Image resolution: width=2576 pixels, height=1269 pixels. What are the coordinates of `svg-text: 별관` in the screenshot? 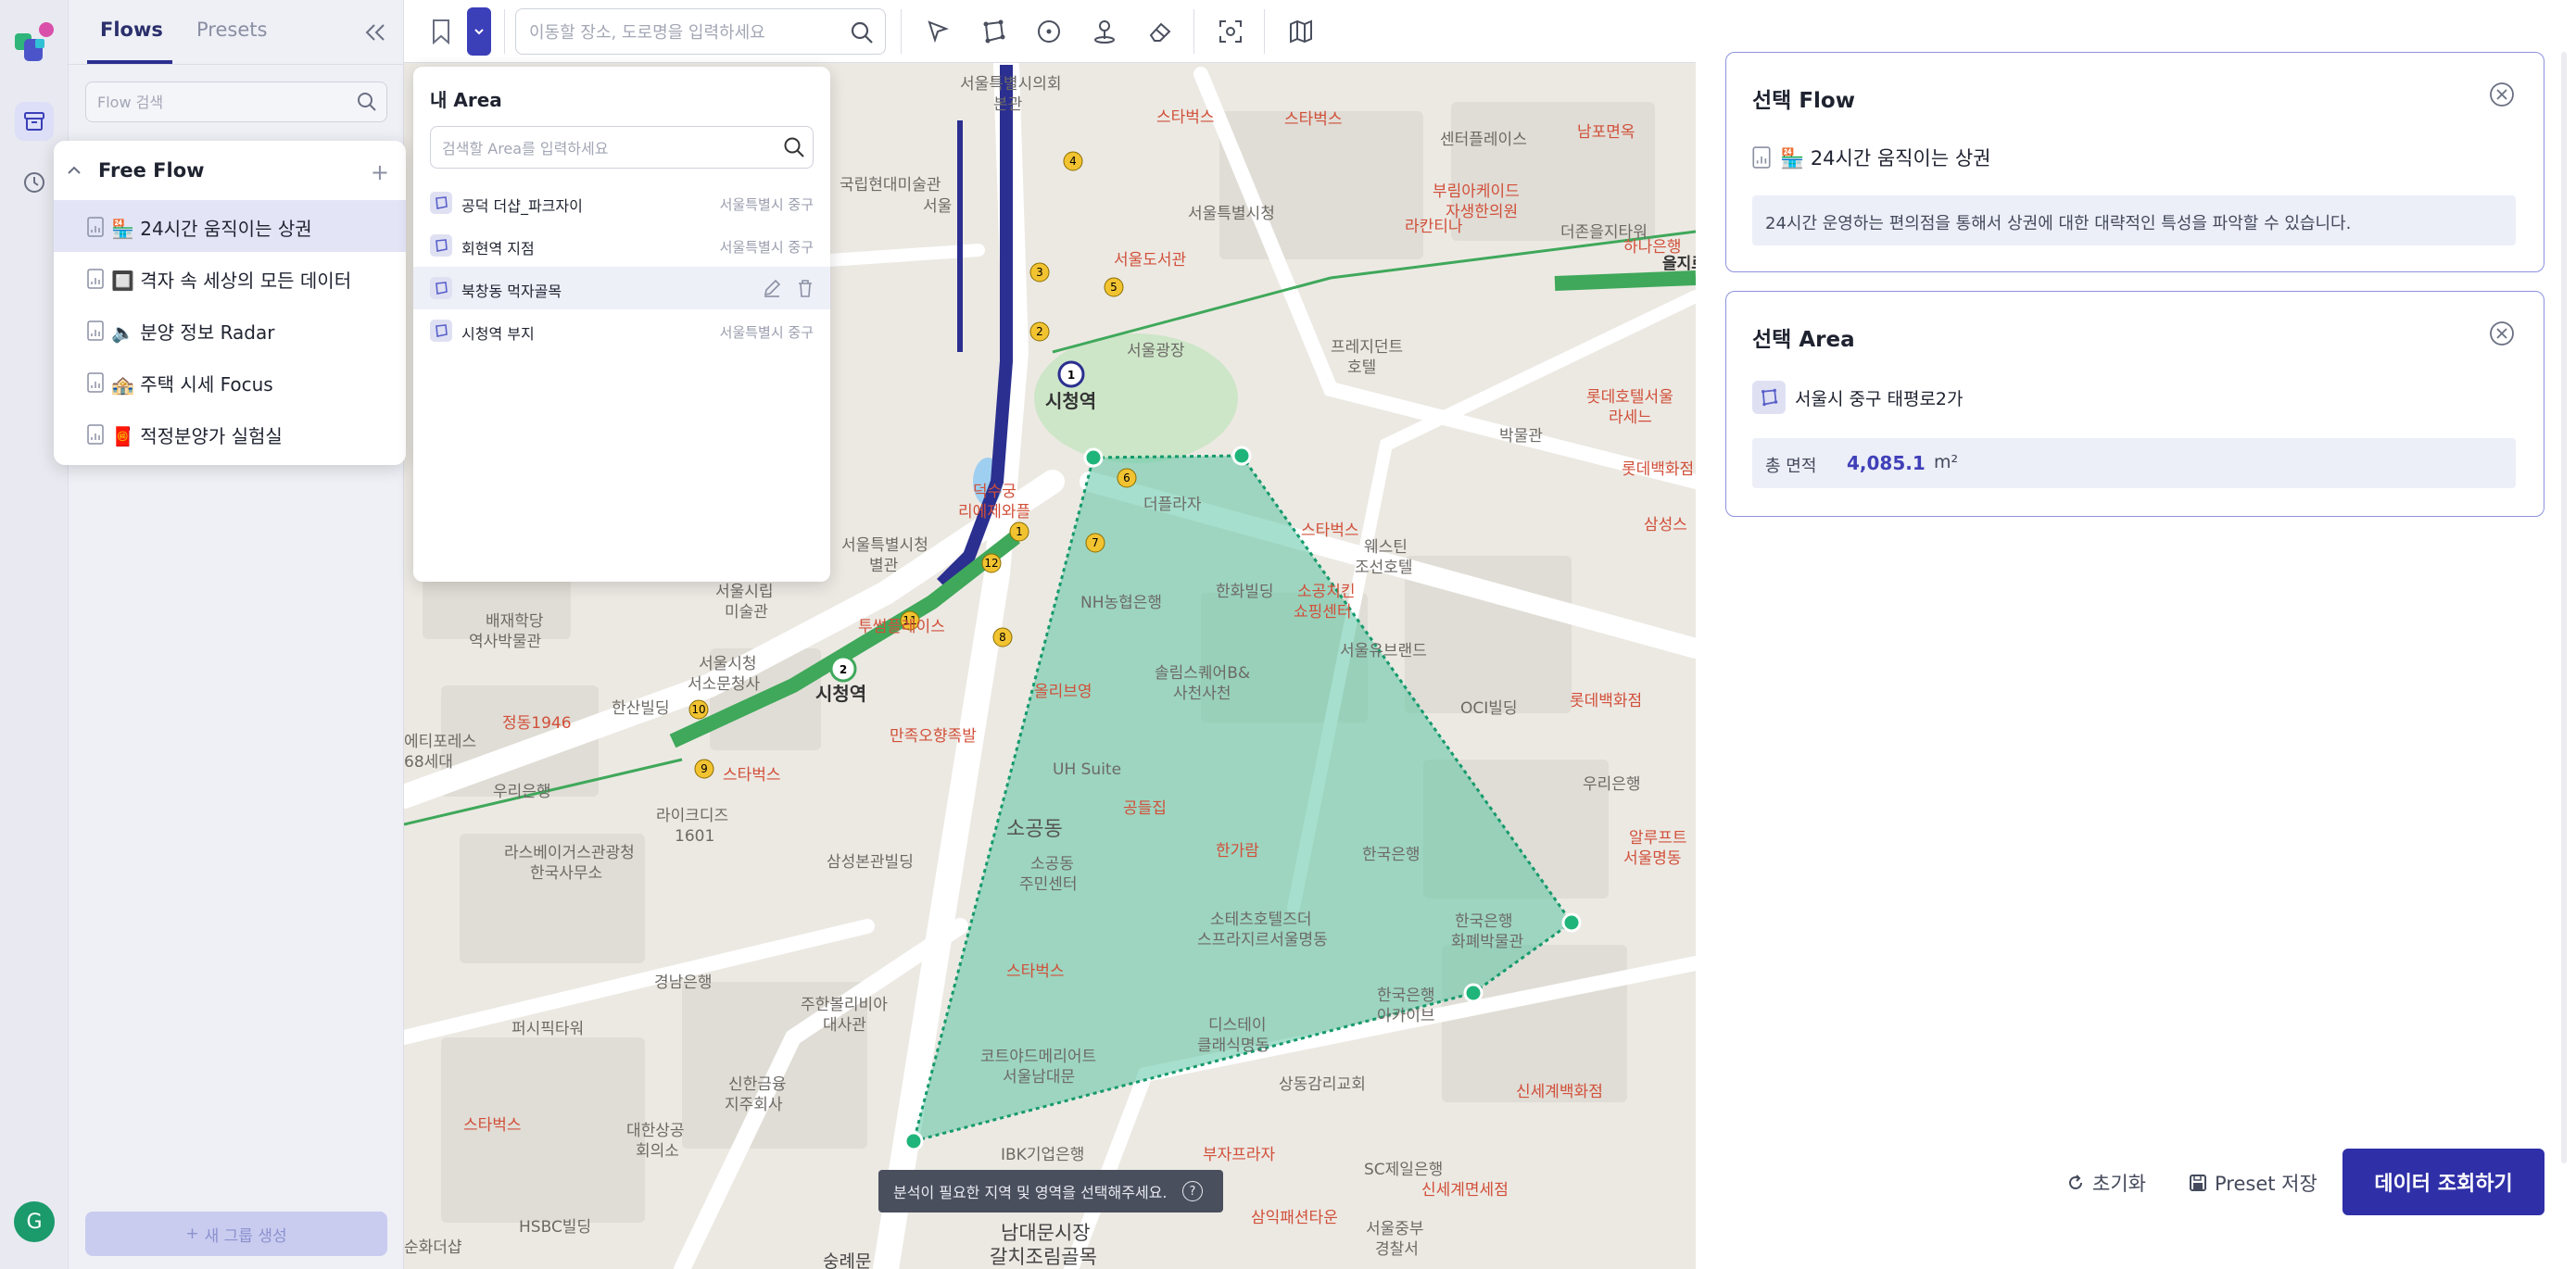 It's located at (883, 566).